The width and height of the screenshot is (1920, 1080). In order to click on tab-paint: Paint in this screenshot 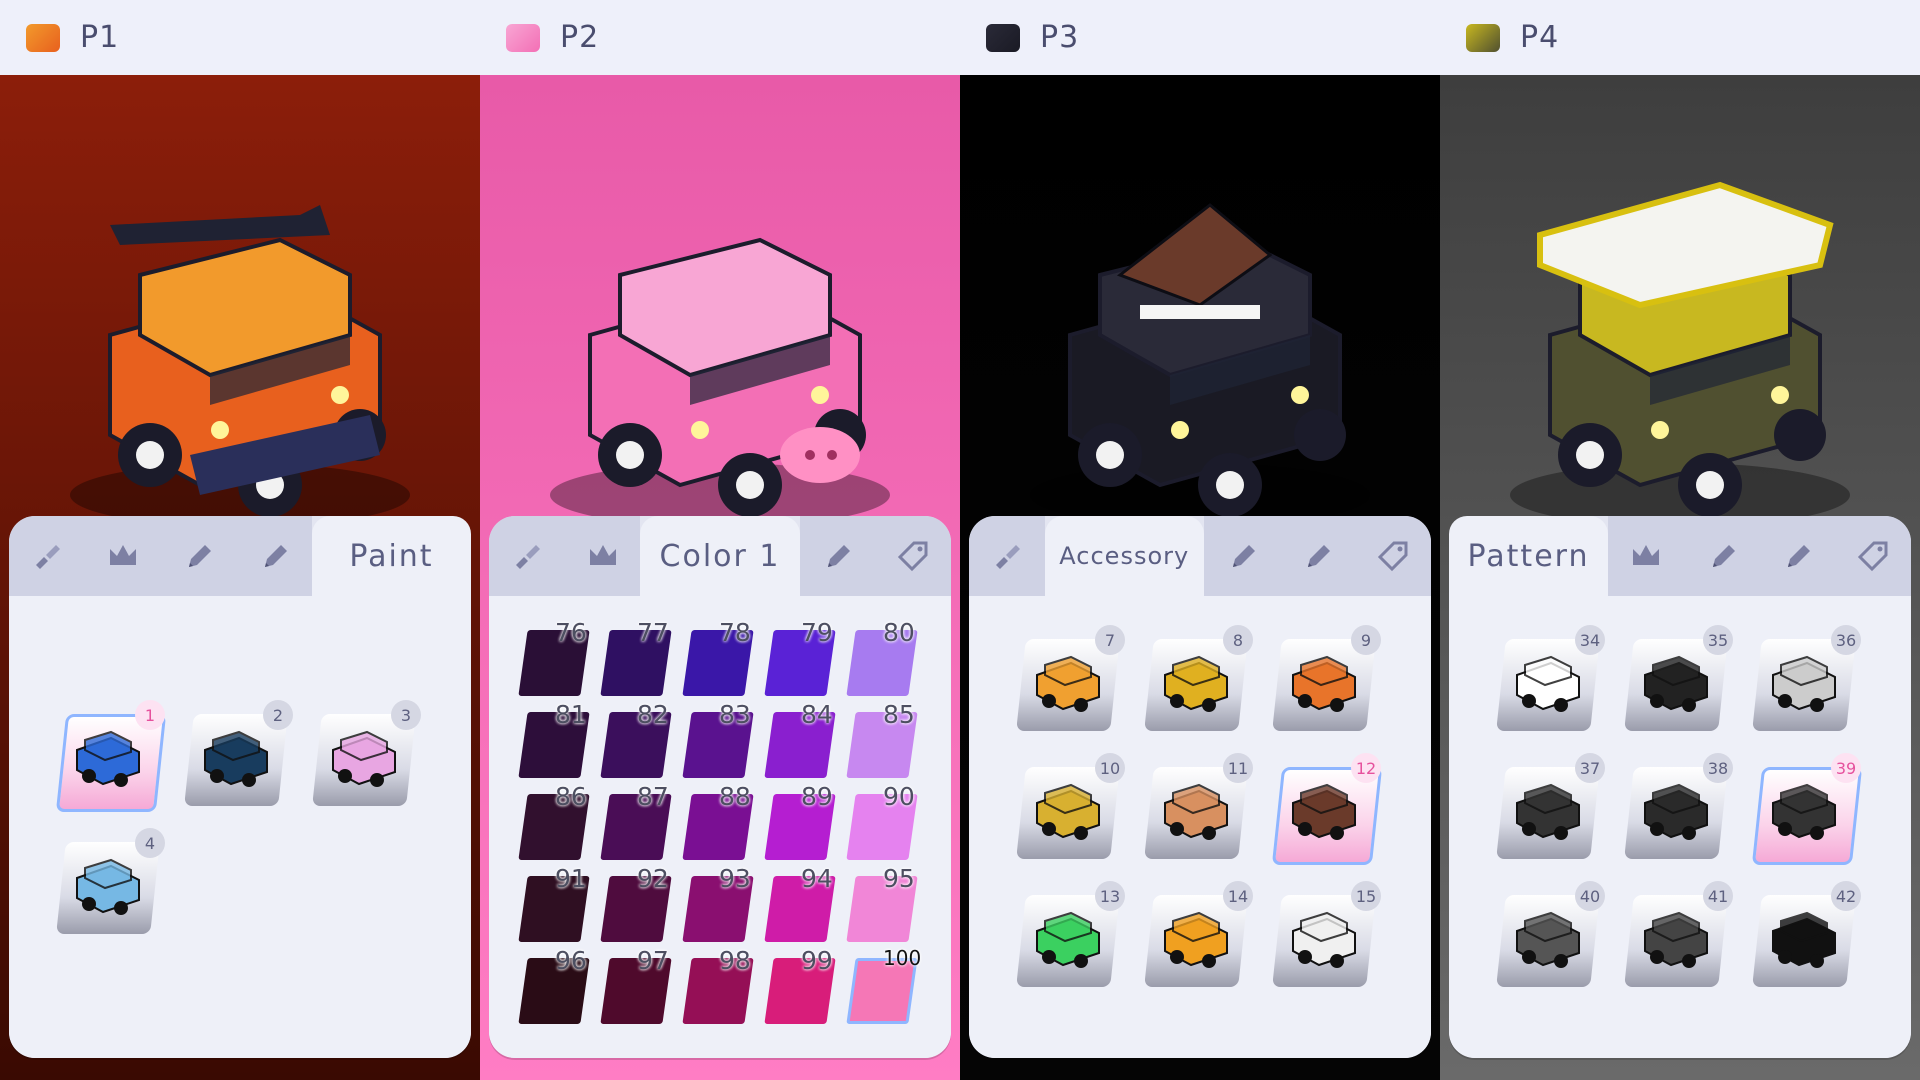, I will do `click(391, 556)`.